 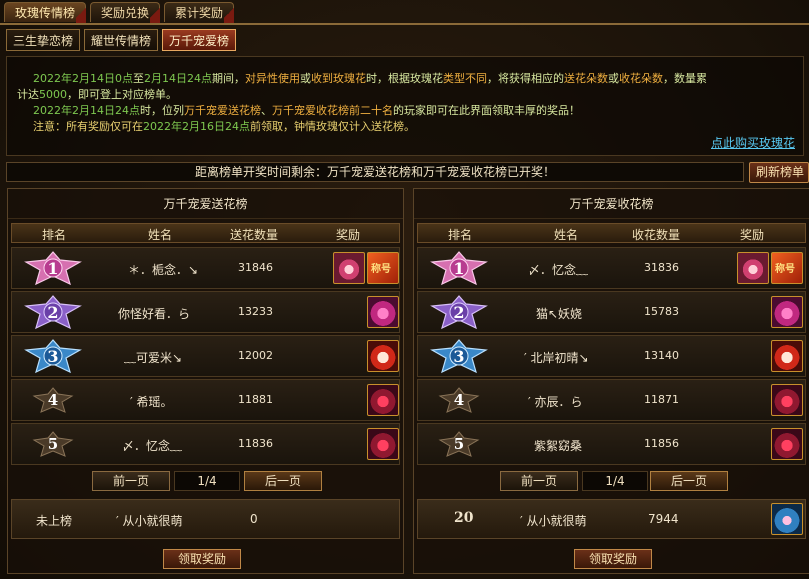 I want to click on my-rank: 未上榜, so click(x=54, y=521).